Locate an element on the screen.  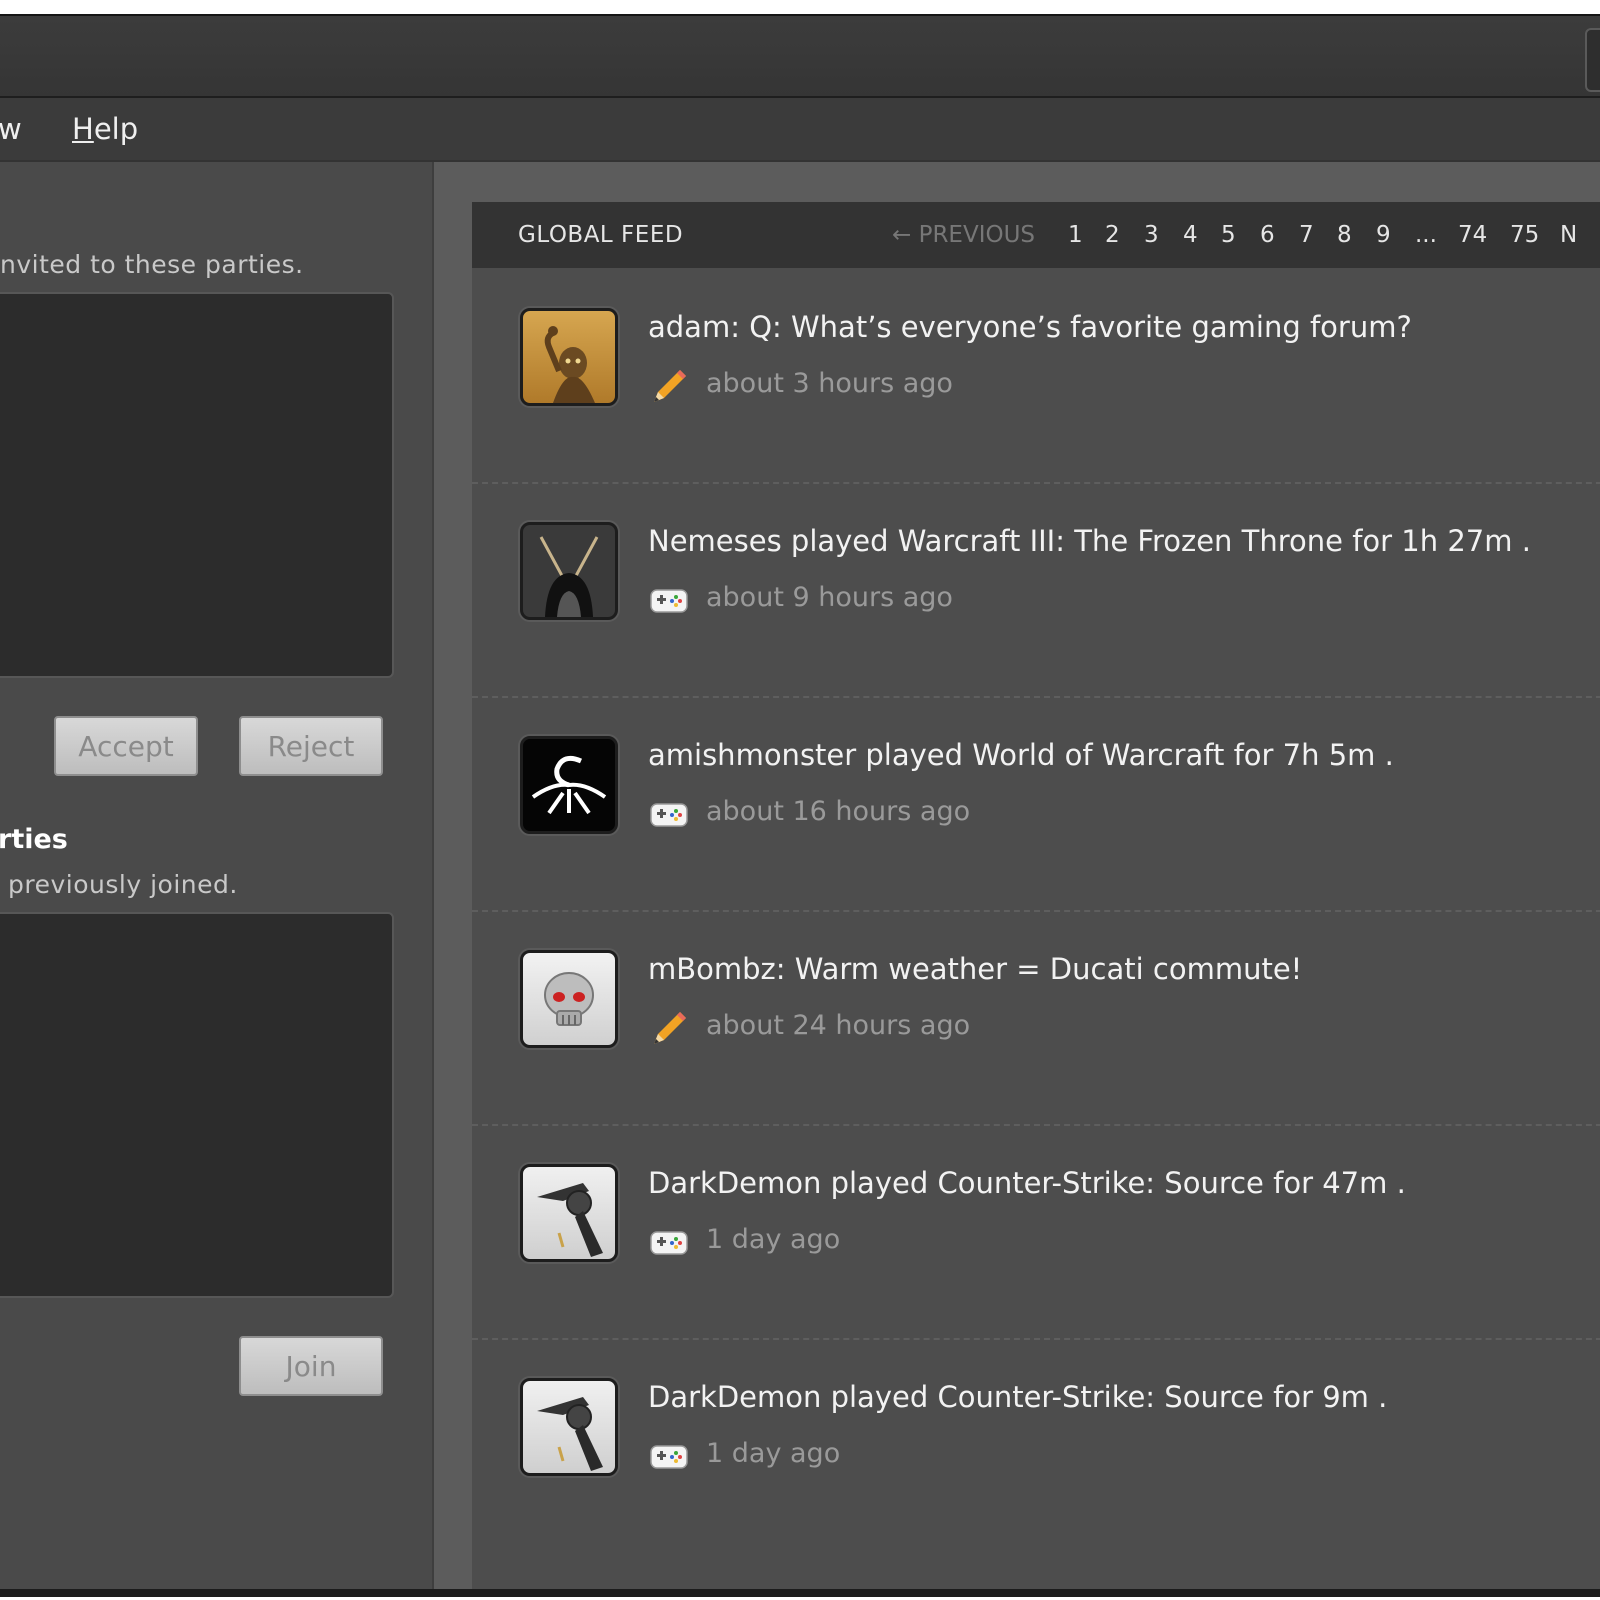
page-link: 5 is located at coordinates (1228, 235).